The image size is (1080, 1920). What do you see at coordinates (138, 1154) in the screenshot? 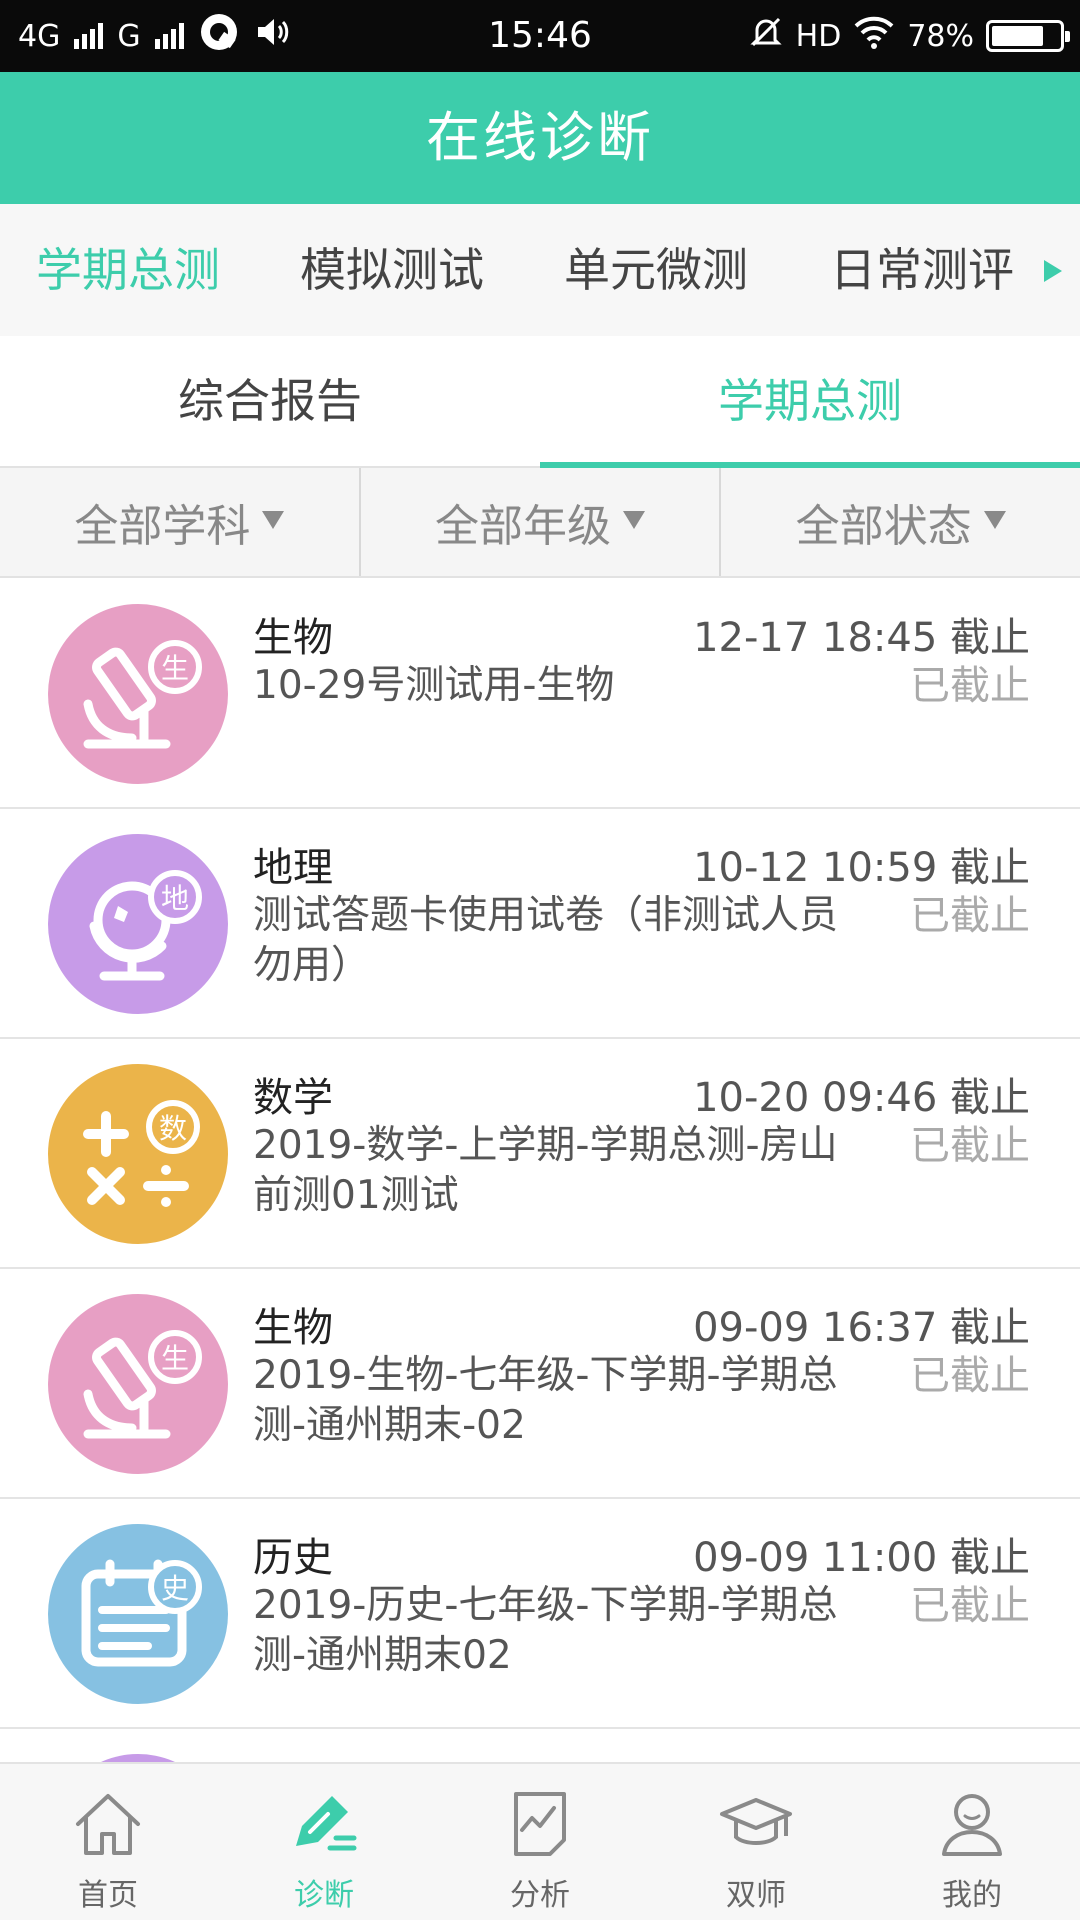
I see `math-icon: 数` at bounding box center [138, 1154].